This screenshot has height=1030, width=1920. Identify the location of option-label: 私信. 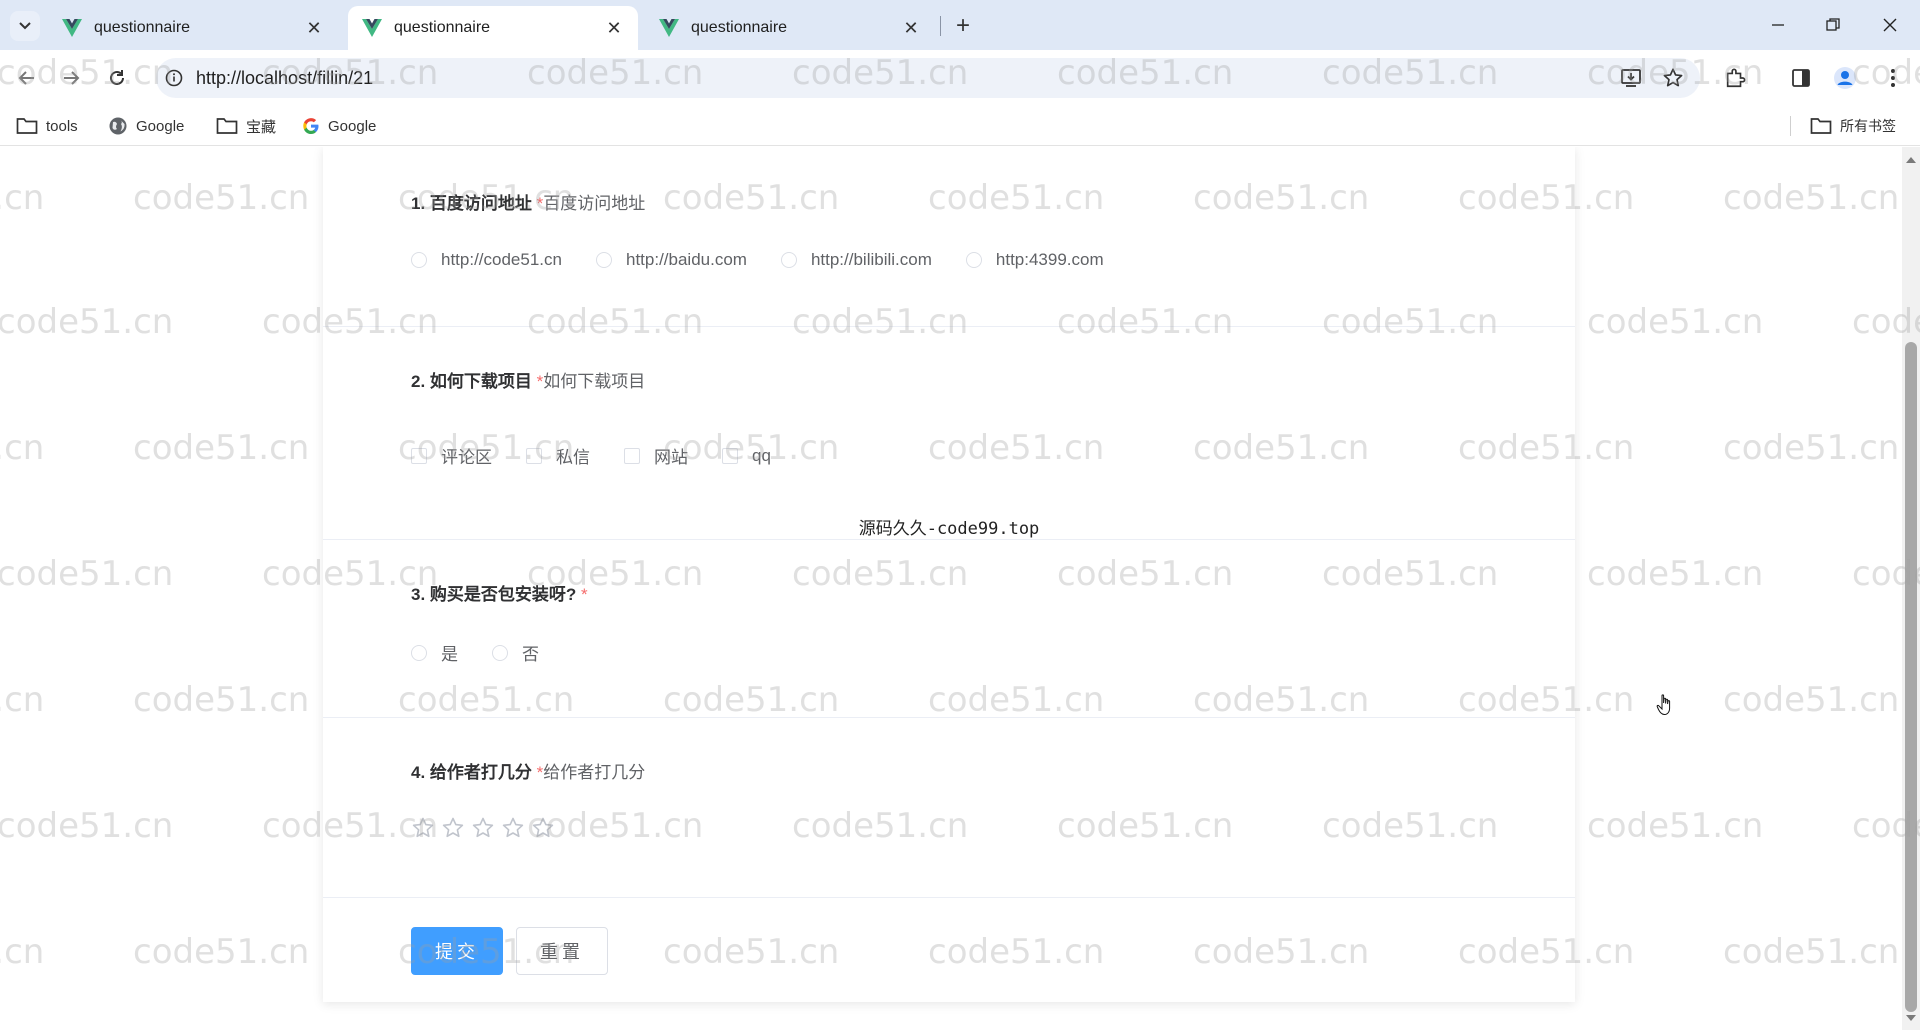
(573, 457).